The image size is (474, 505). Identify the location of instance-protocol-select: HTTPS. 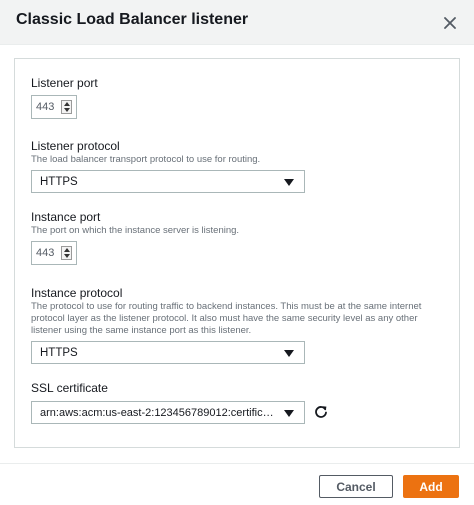
(168, 352).